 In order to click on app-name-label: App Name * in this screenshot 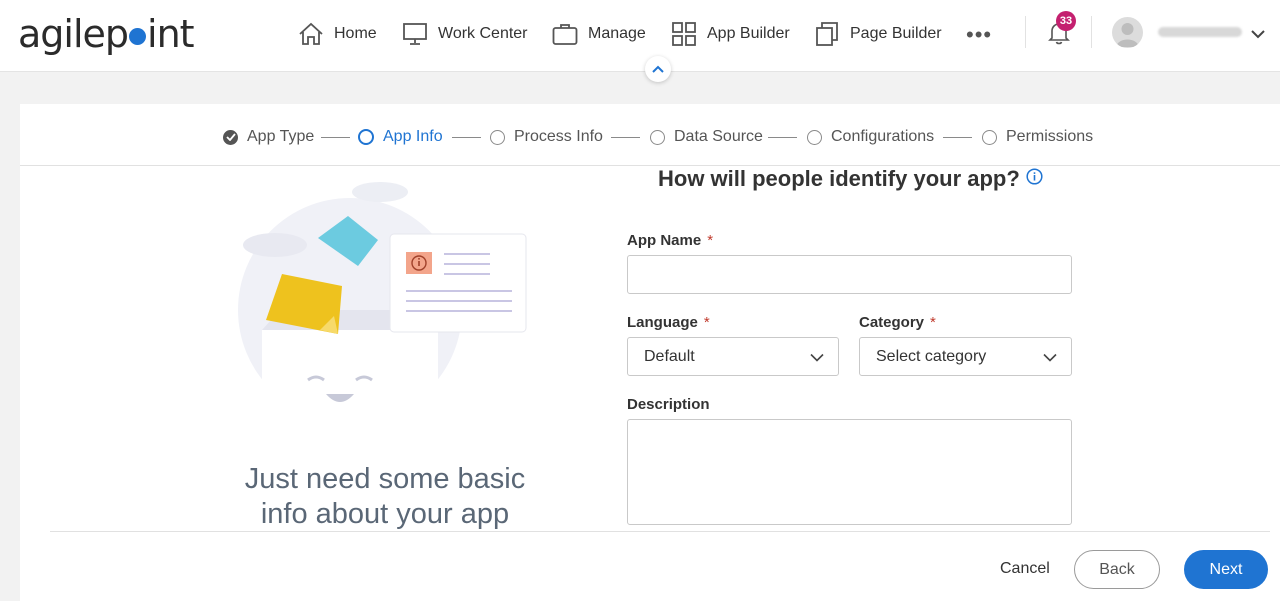, I will do `click(670, 240)`.